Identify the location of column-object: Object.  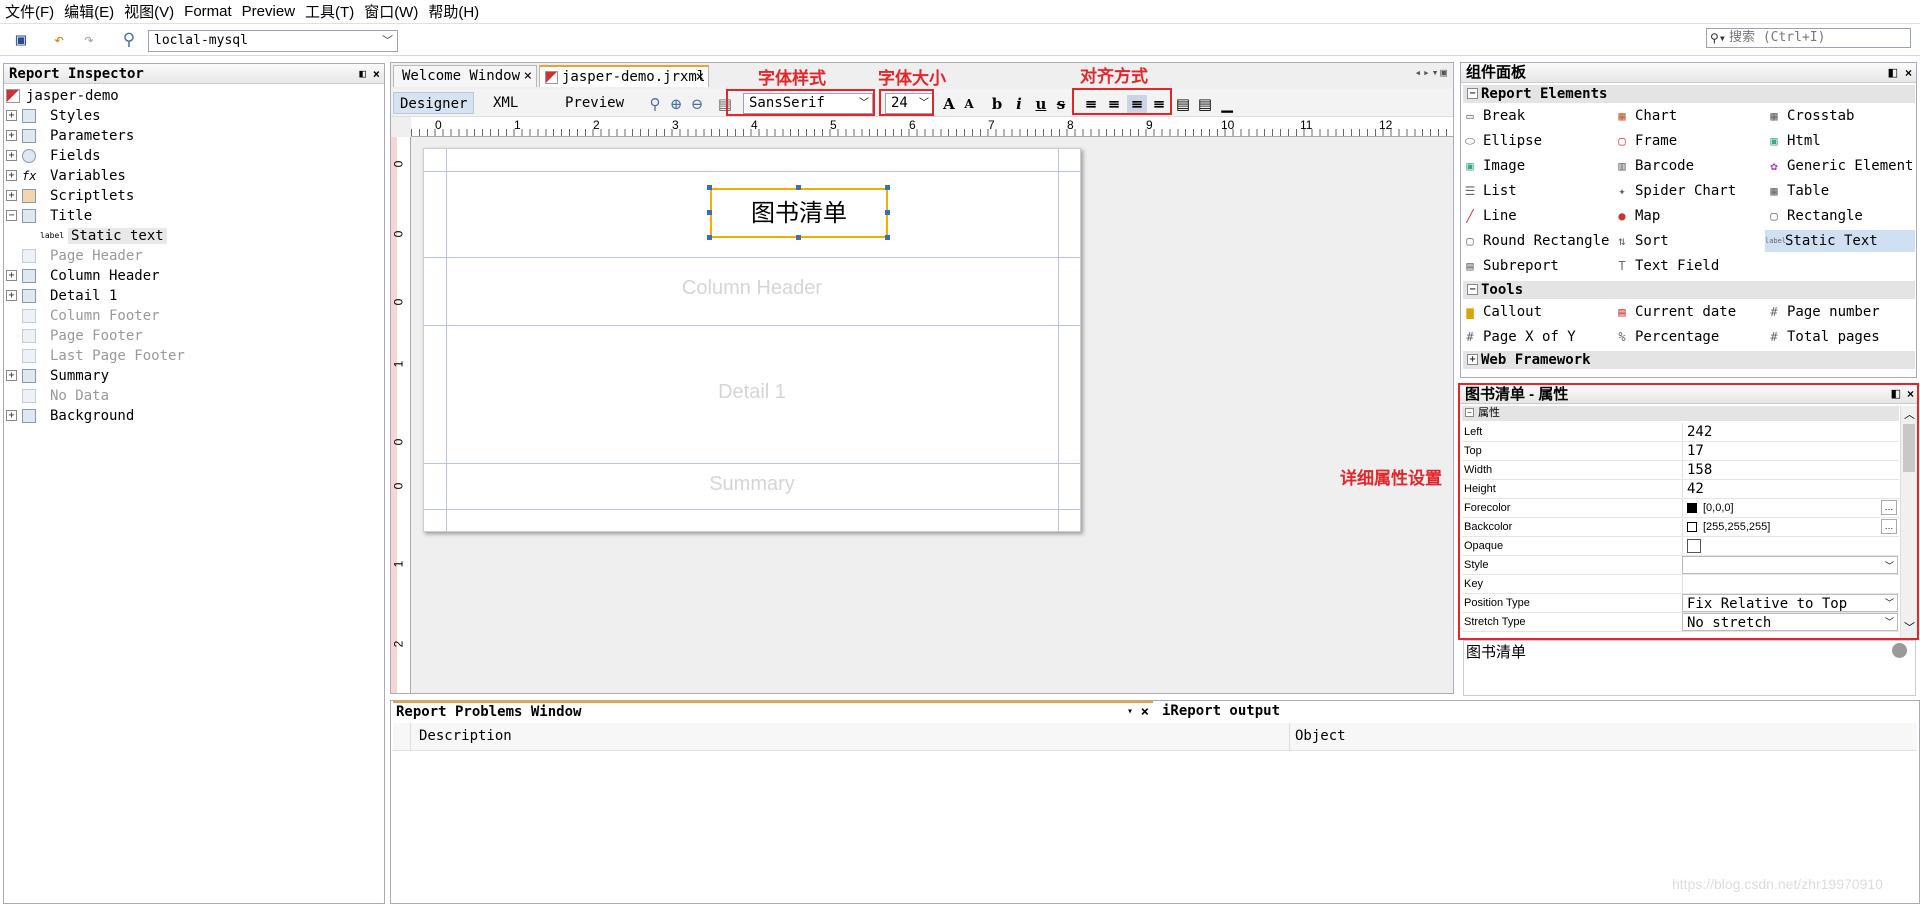
(1320, 736).